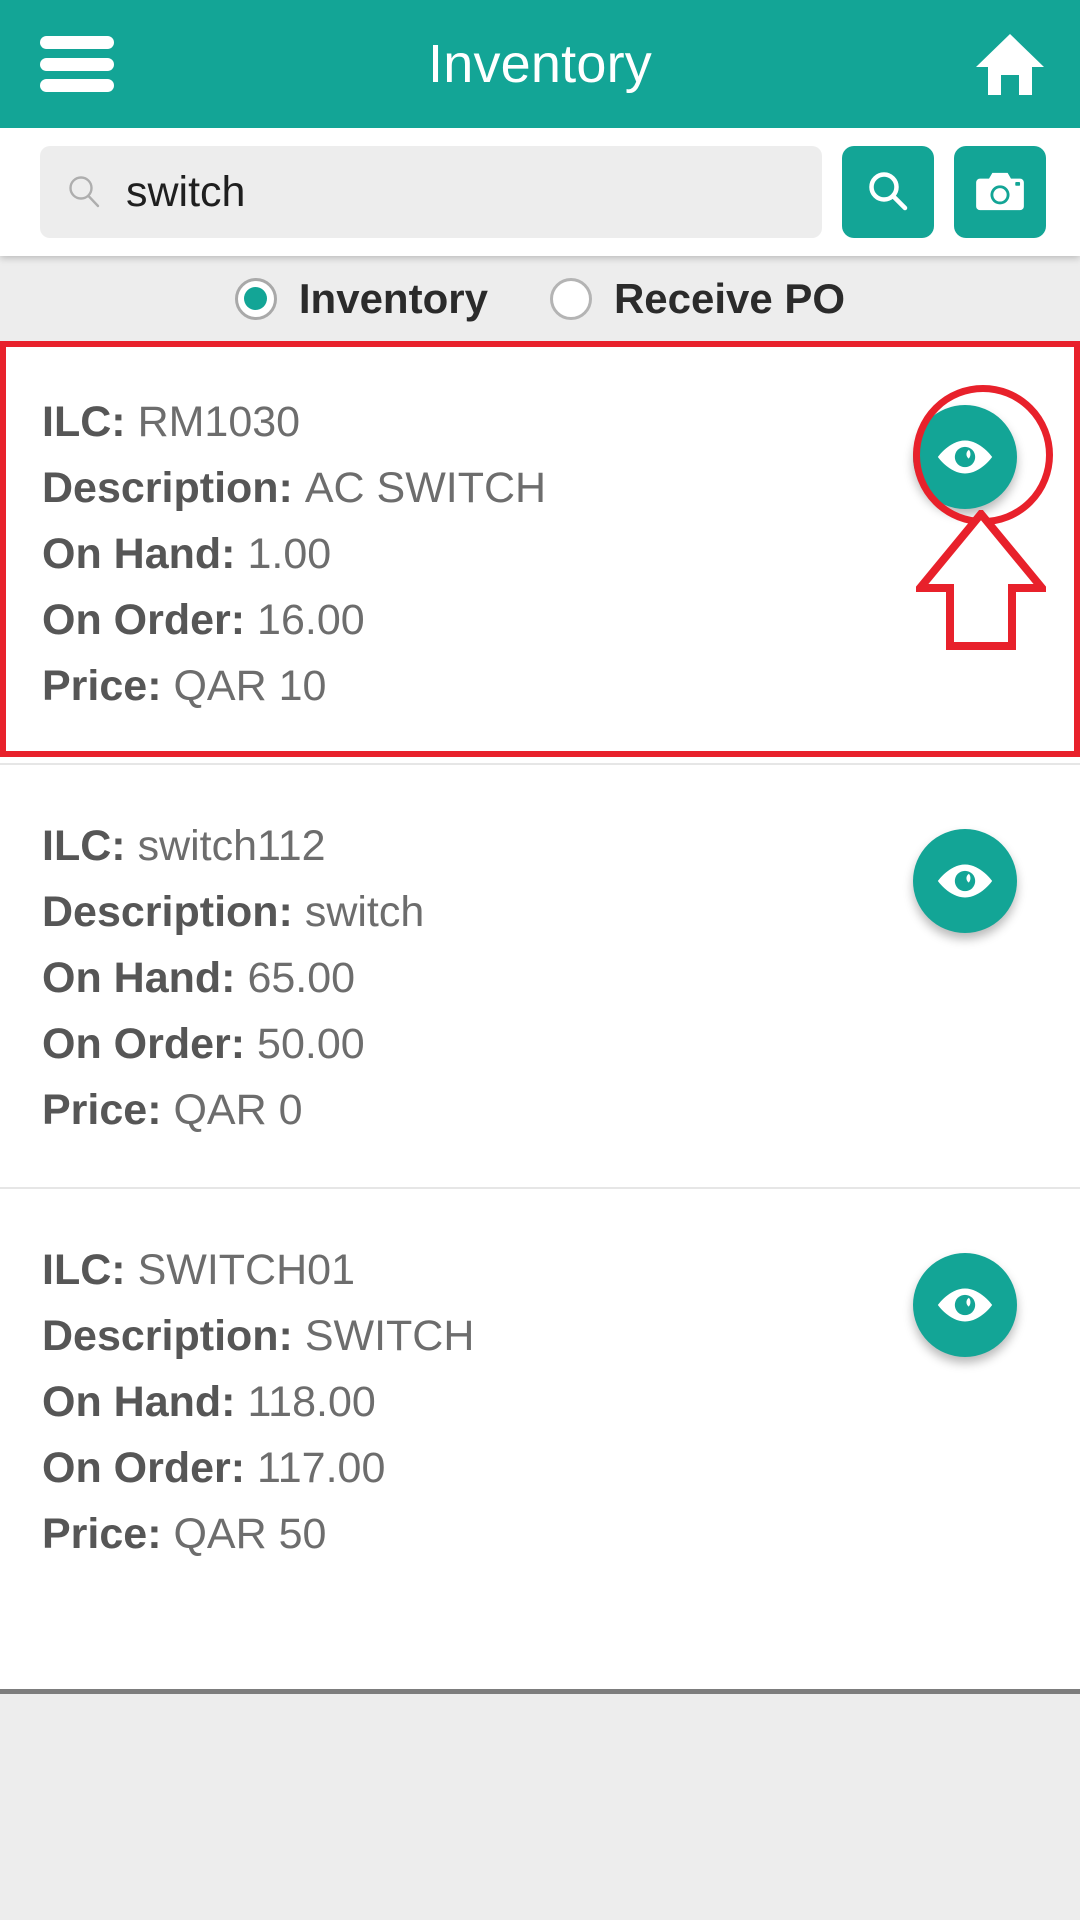  Describe the element at coordinates (389, 1336) in the screenshot. I see `item-description-value: SWITCH` at that location.